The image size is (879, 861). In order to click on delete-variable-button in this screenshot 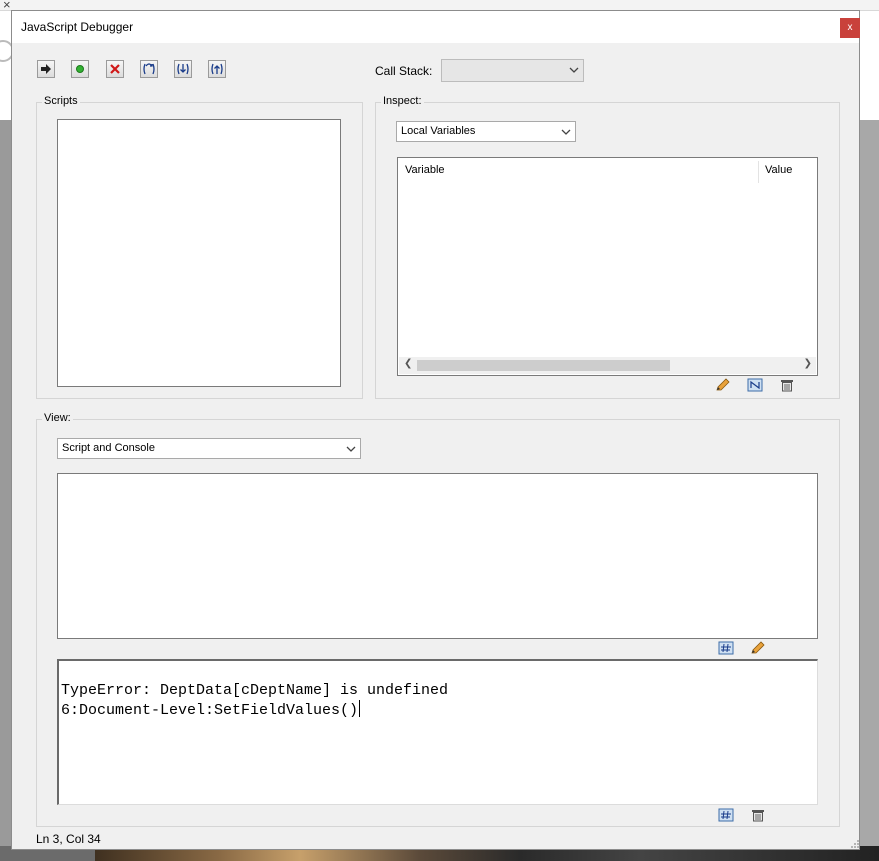, I will do `click(787, 385)`.